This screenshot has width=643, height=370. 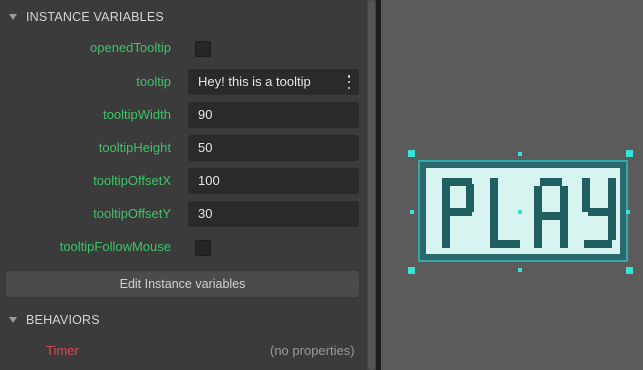 I want to click on var-row-tooltipOffsetX: tooltipOffsetX 100, so click(x=183, y=181).